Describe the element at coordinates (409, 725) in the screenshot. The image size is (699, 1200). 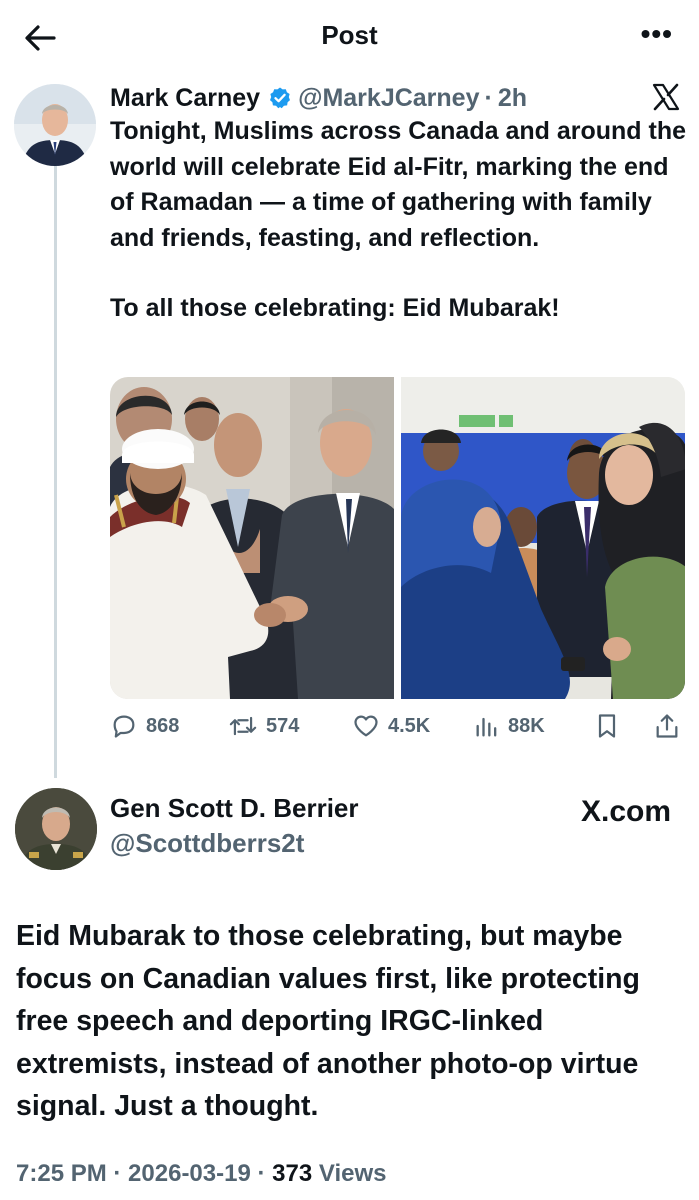
I see `like-count: 4.5K` at that location.